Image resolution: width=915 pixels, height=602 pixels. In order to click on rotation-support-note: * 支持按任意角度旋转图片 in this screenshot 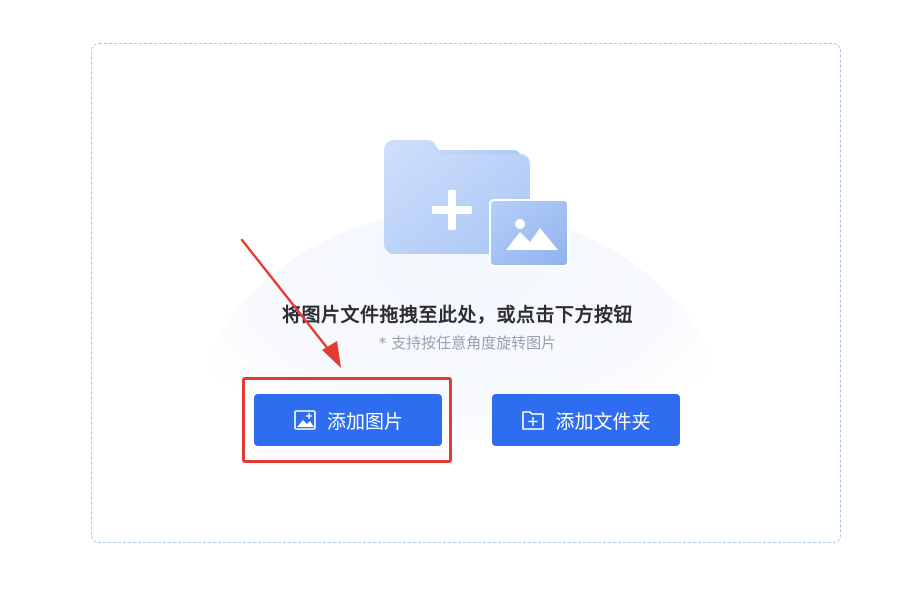, I will do `click(467, 343)`.